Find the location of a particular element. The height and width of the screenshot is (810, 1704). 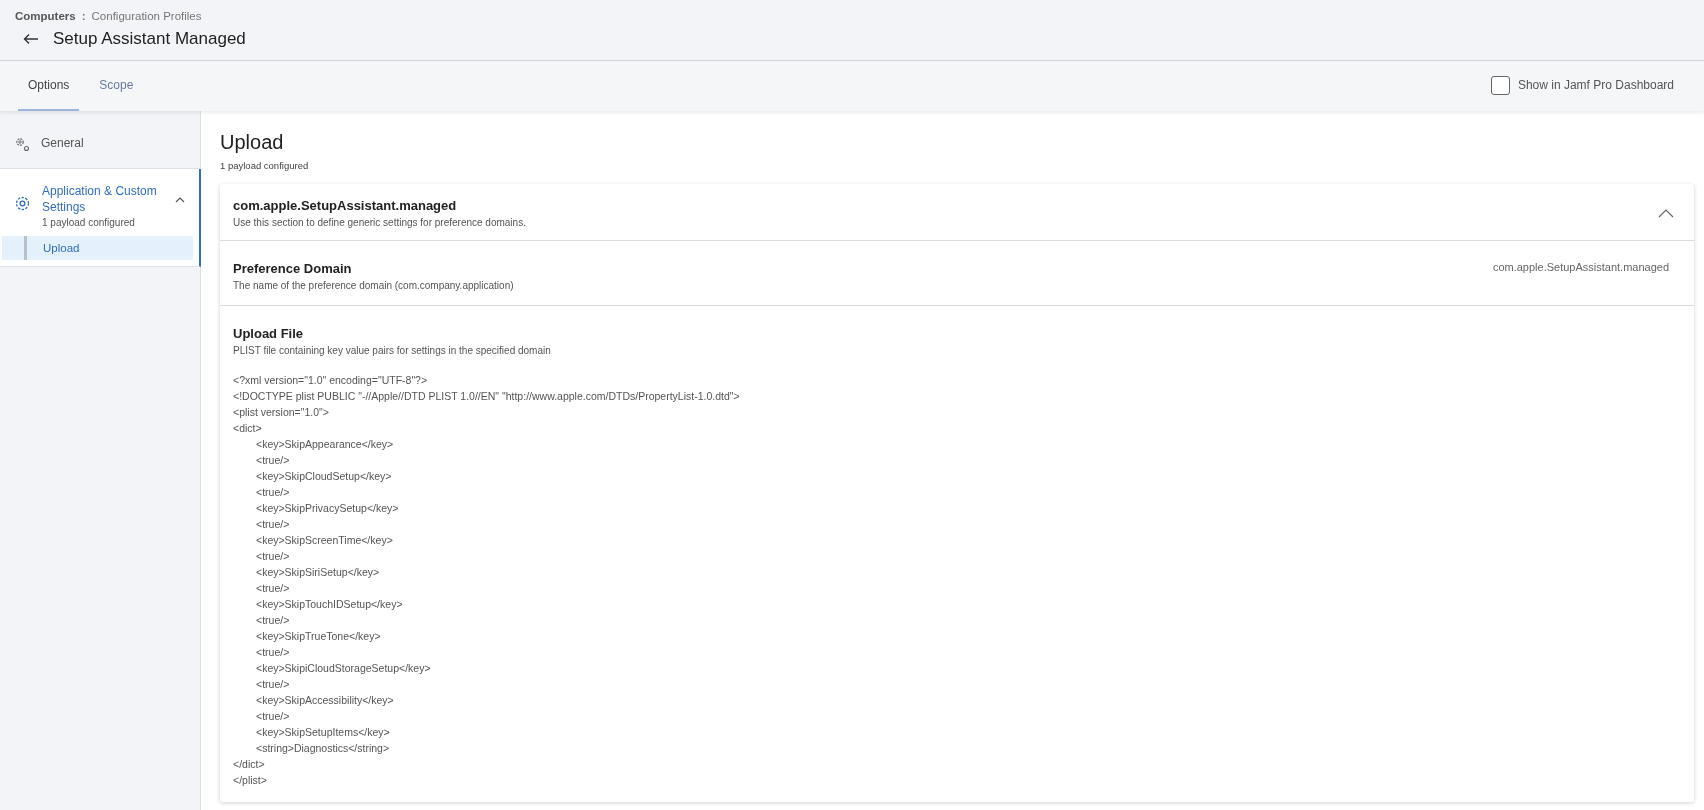

code-line: <dict> is located at coordinates (247, 428).